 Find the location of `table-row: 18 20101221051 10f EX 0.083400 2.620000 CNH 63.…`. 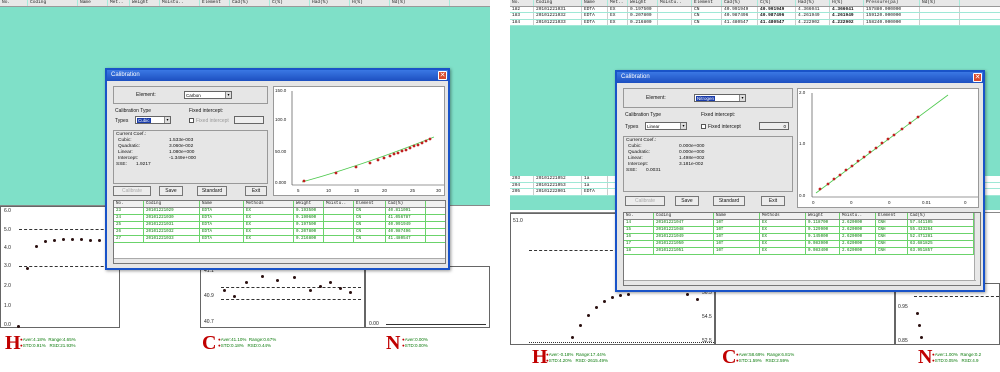

table-row: 18 20101221051 10f EX 0.083400 2.620000 CNH 63.… is located at coordinates (802, 251).